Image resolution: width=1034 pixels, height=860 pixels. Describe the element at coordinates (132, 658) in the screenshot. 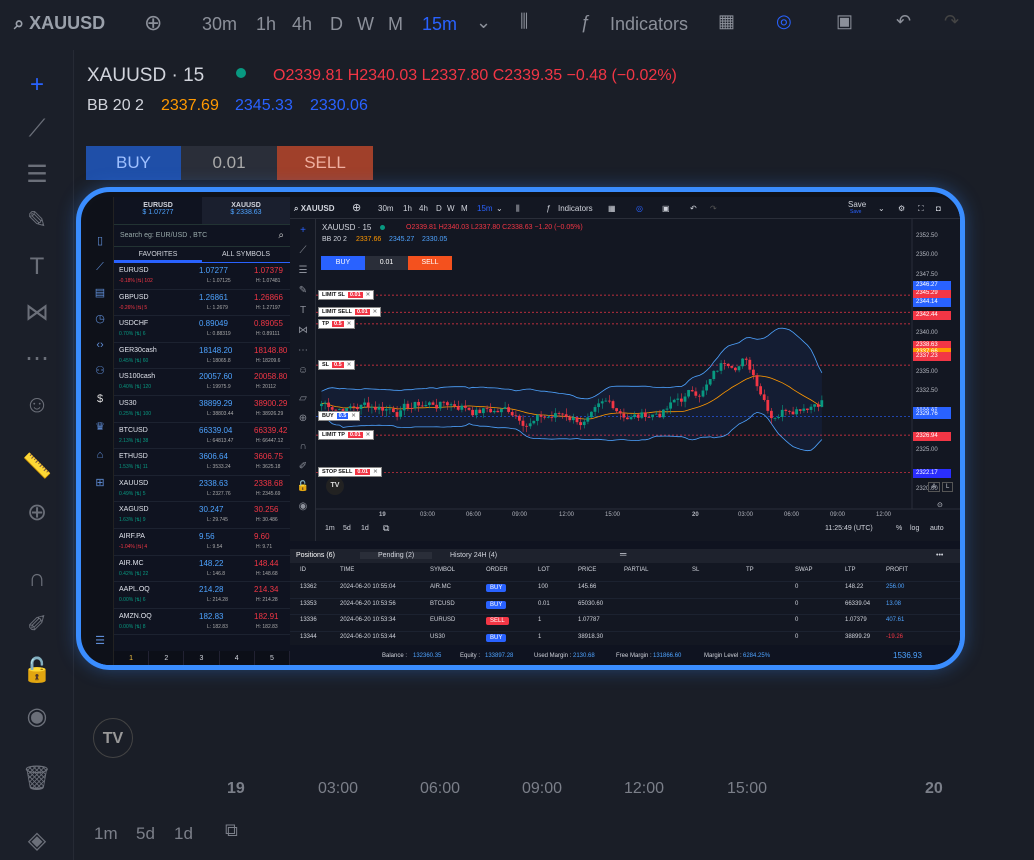

I see `page-1: 1` at that location.